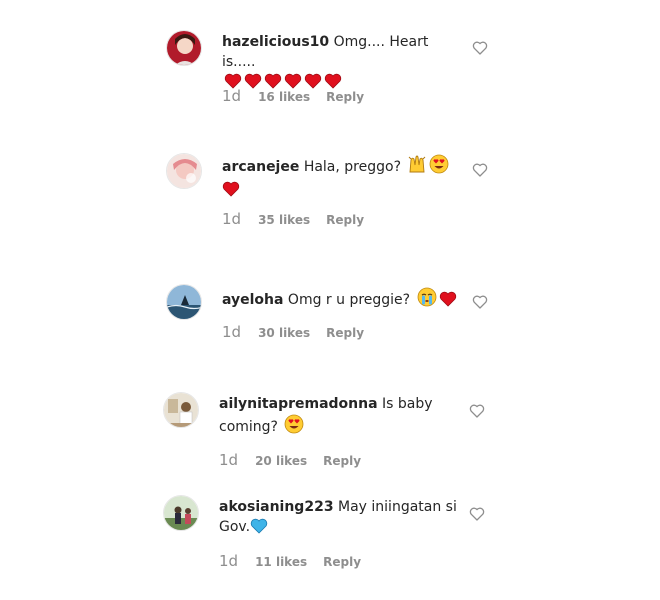 The image size is (660, 600). I want to click on comment-likes: 16 likes, so click(284, 97).